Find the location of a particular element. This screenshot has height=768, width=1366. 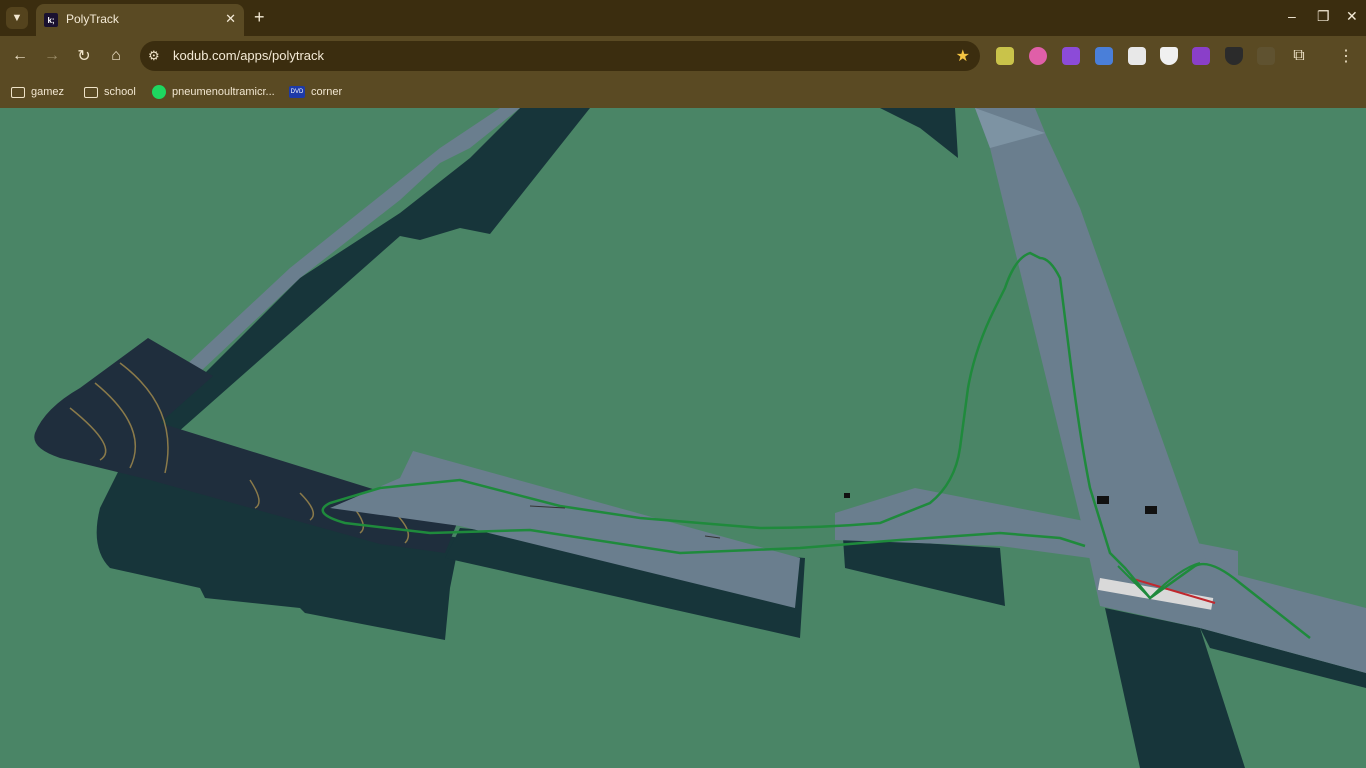

shield-extension-icon is located at coordinates (1169, 56).